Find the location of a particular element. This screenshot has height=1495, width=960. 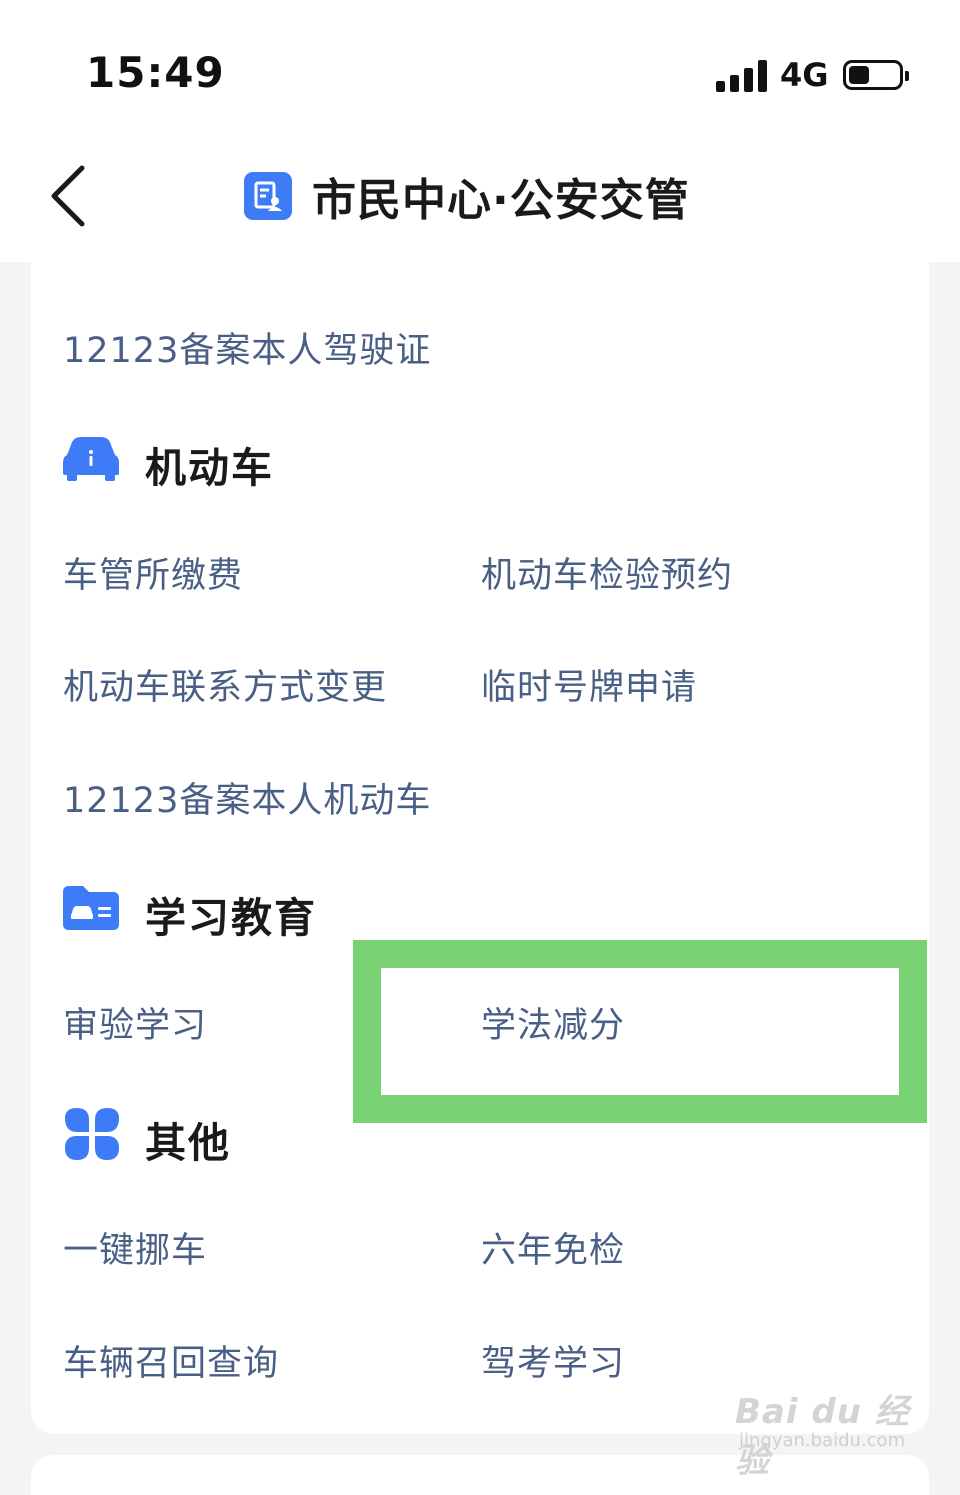

section-title-vehicle: 机动车 is located at coordinates (209, 468).